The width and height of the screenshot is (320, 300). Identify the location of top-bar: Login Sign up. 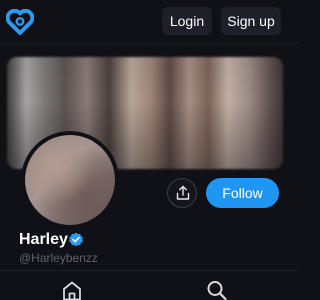
(150, 22).